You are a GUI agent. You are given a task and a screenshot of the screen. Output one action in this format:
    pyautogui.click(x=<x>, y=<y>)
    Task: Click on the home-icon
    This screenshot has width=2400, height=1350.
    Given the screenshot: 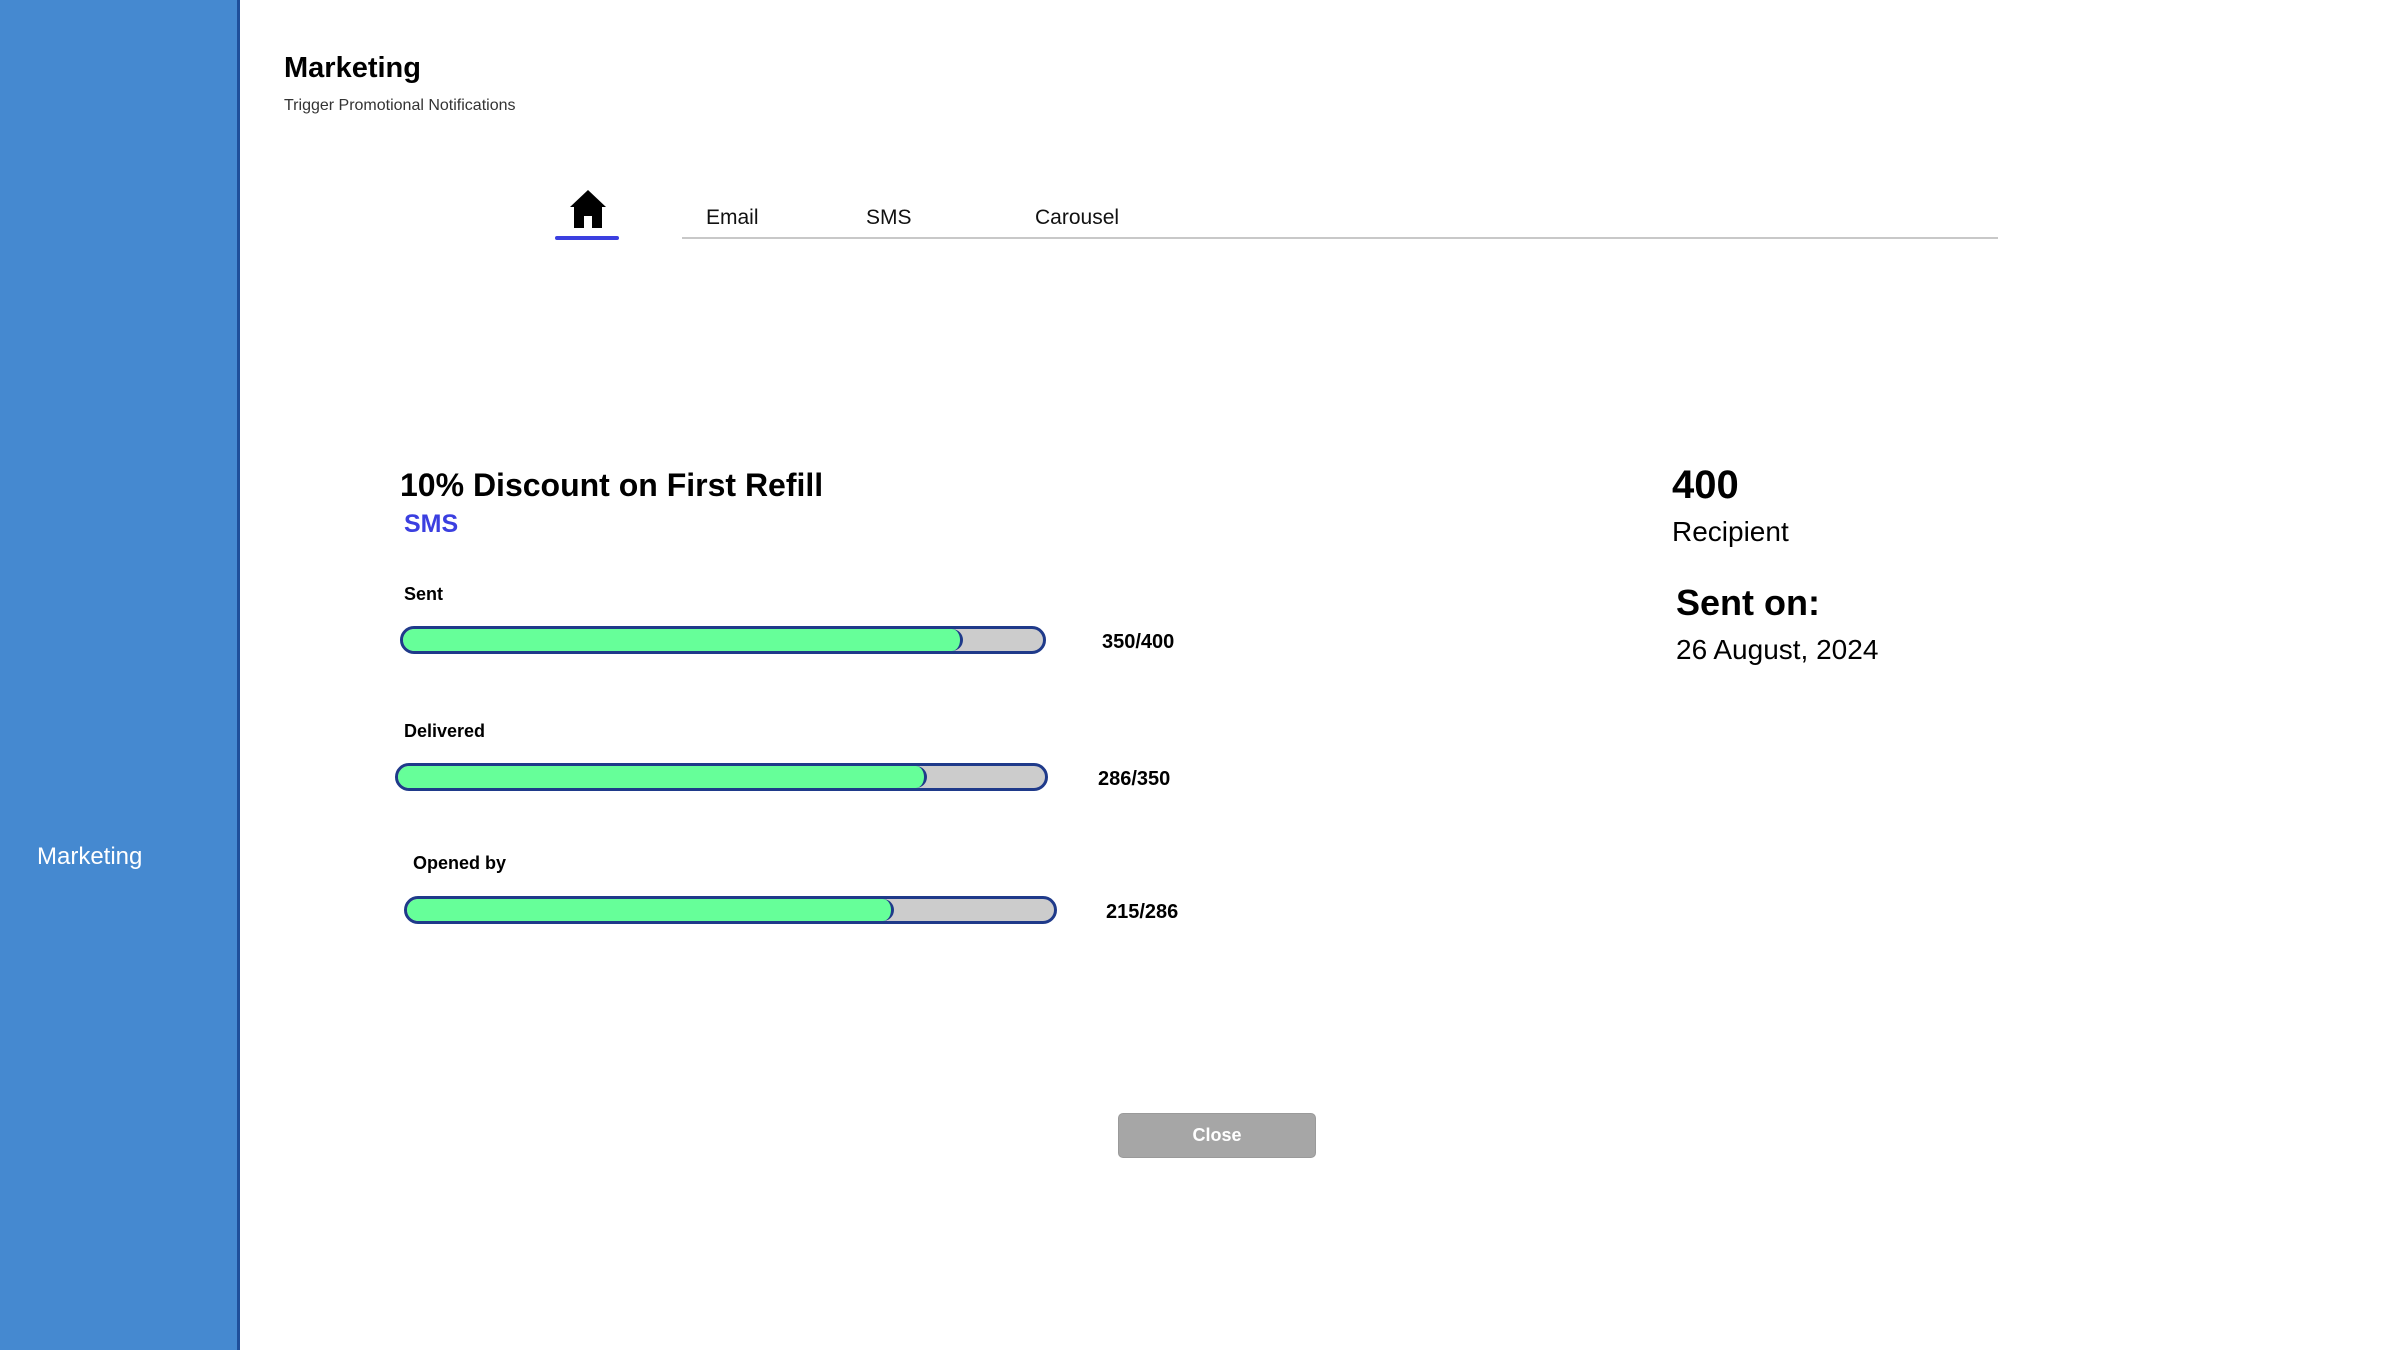 What is the action you would take?
    pyautogui.click(x=588, y=209)
    